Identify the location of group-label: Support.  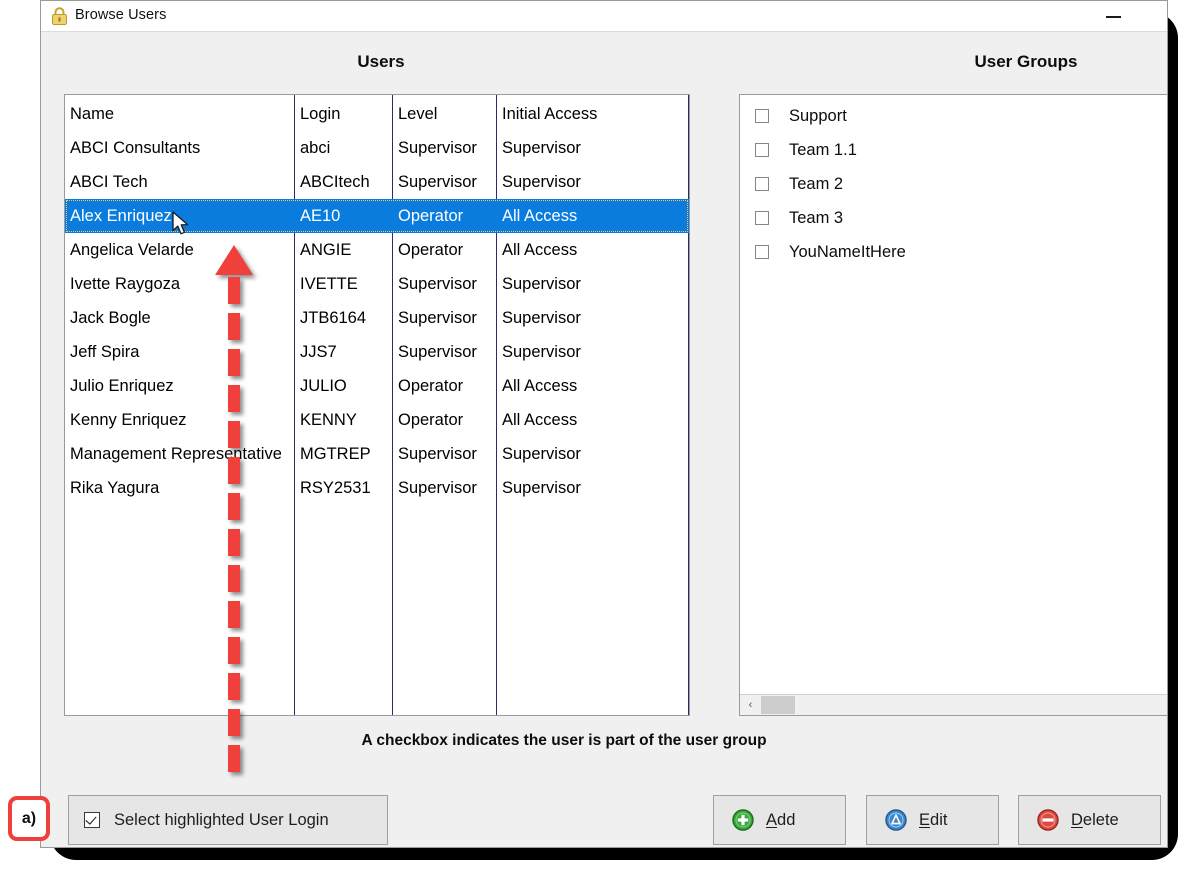
(818, 115).